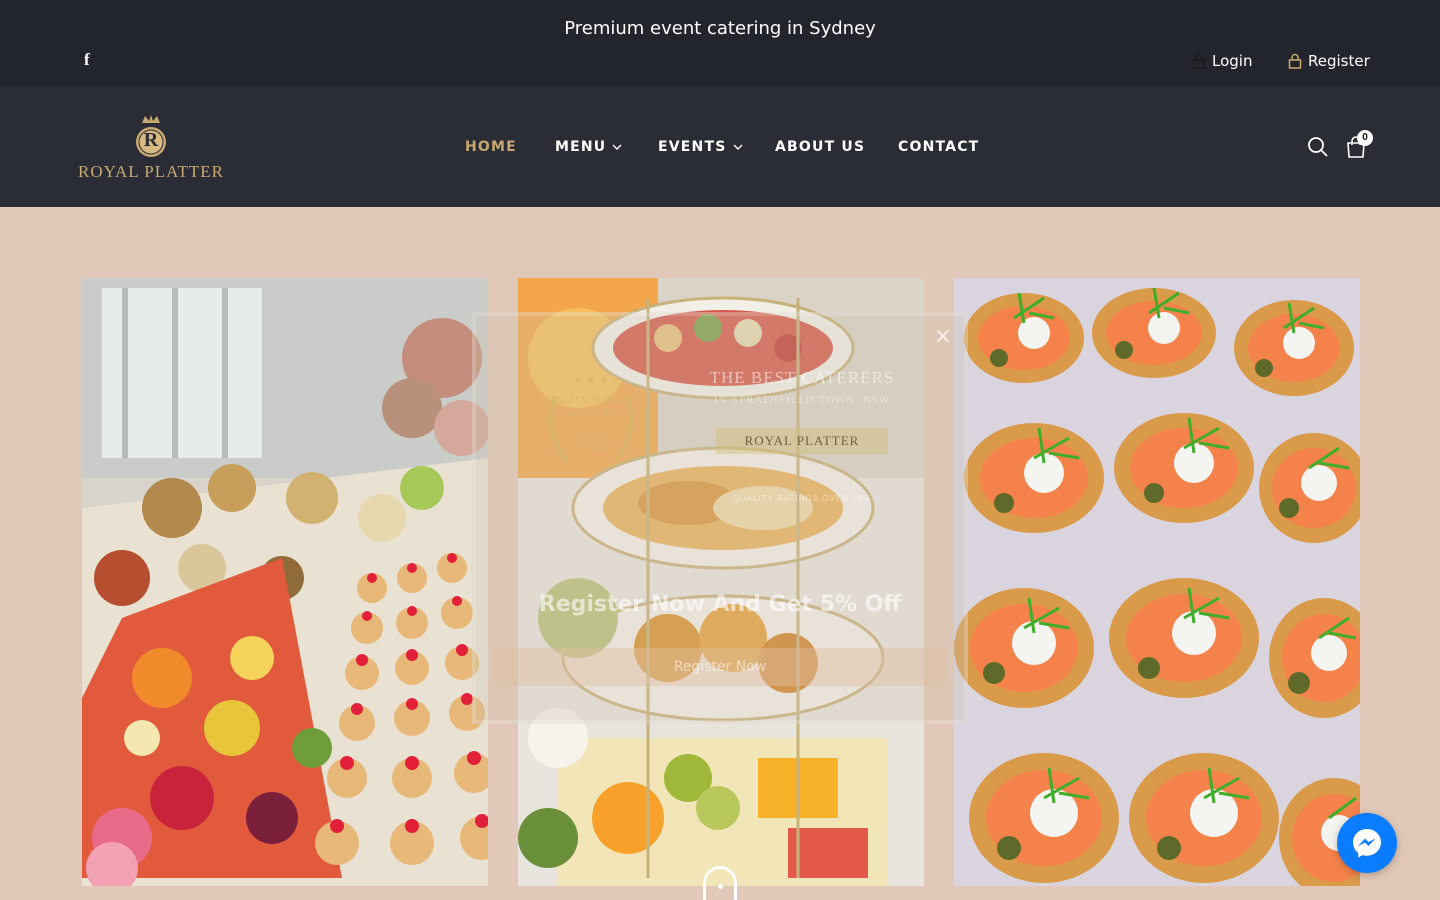 The width and height of the screenshot is (1440, 900). I want to click on cart-count-badge: 0, so click(1365, 138).